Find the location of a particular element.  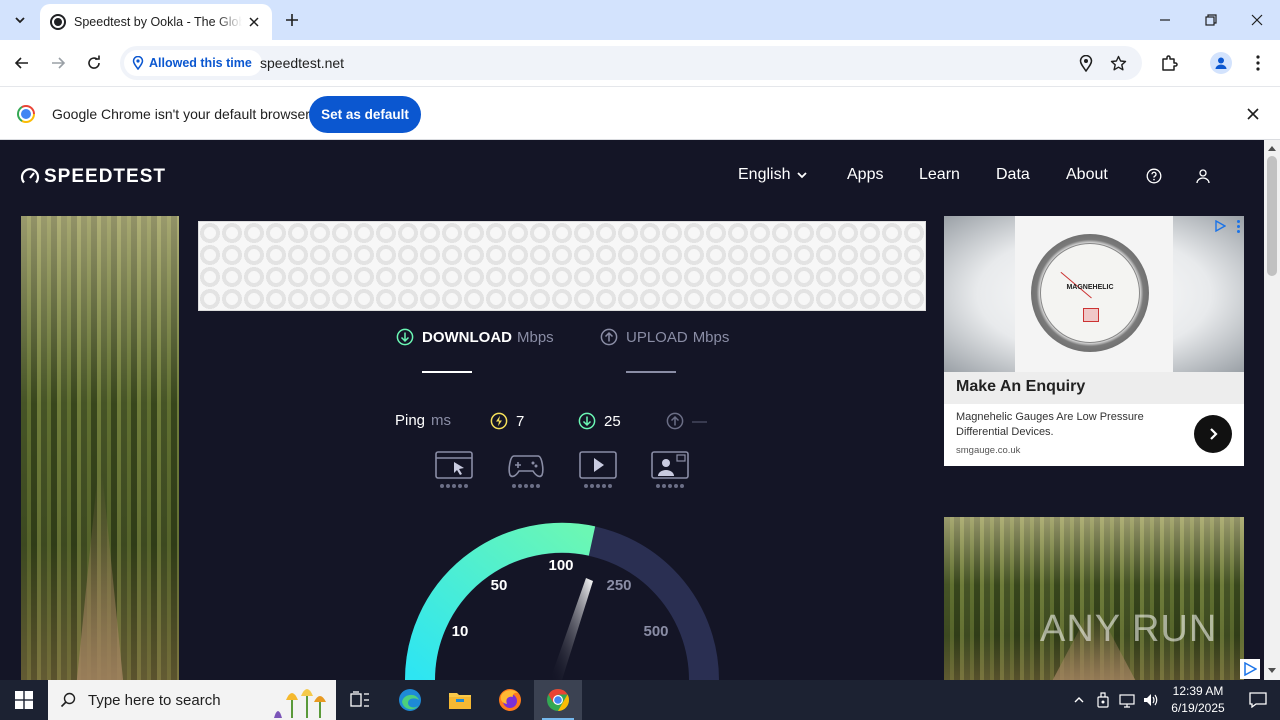

set-as-default-button: Set as default is located at coordinates (365, 114).